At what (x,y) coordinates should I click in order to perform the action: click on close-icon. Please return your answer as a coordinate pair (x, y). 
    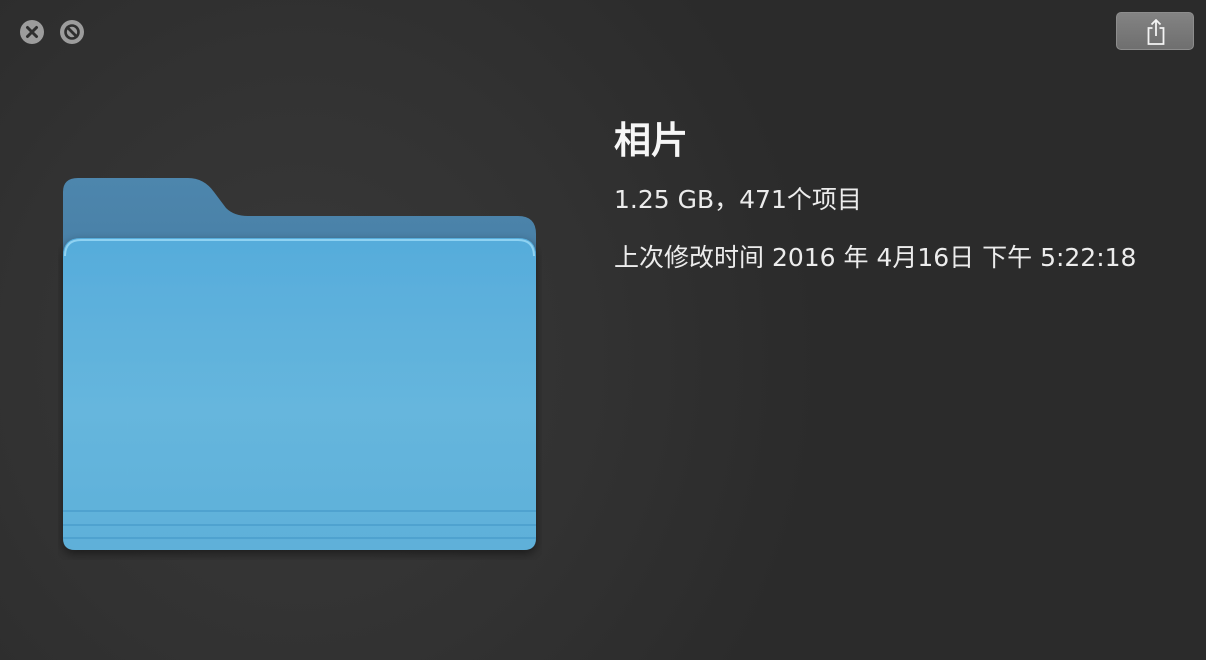
    Looking at the image, I should click on (32, 32).